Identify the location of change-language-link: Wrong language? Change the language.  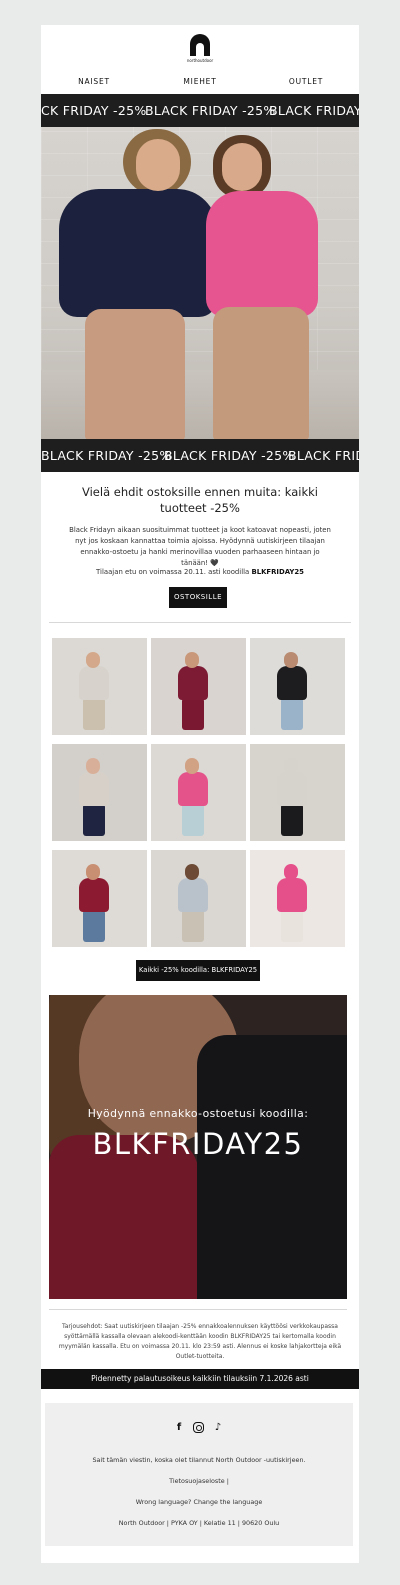
(199, 1502).